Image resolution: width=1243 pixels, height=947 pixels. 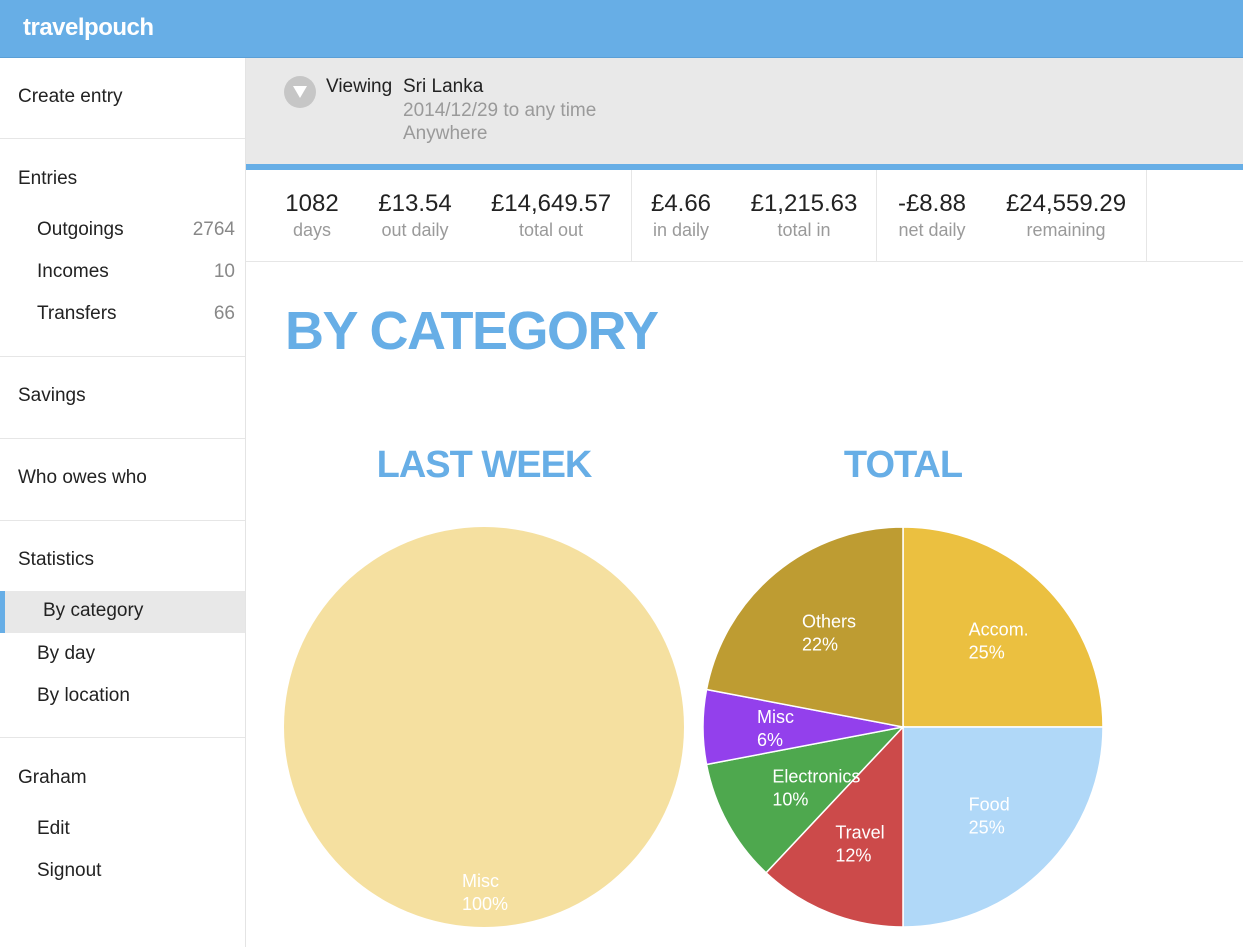 I want to click on entries-heading-label: Entries, so click(x=48, y=178).